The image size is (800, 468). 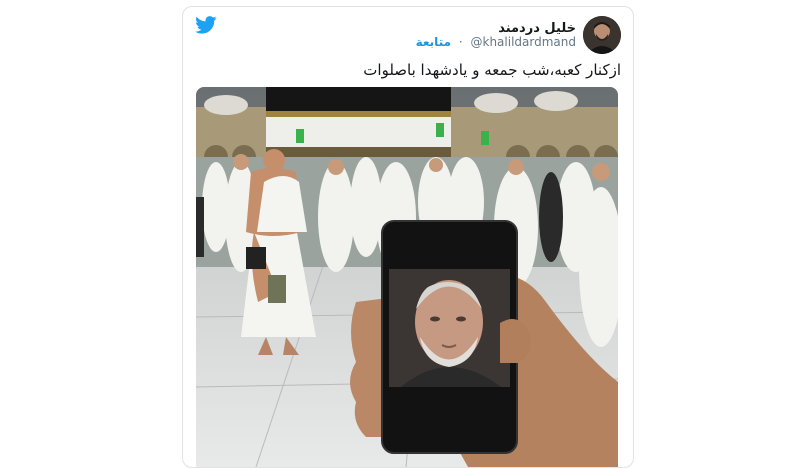 What do you see at coordinates (537, 28) in the screenshot?
I see `display-name: خلیل دردمند` at bounding box center [537, 28].